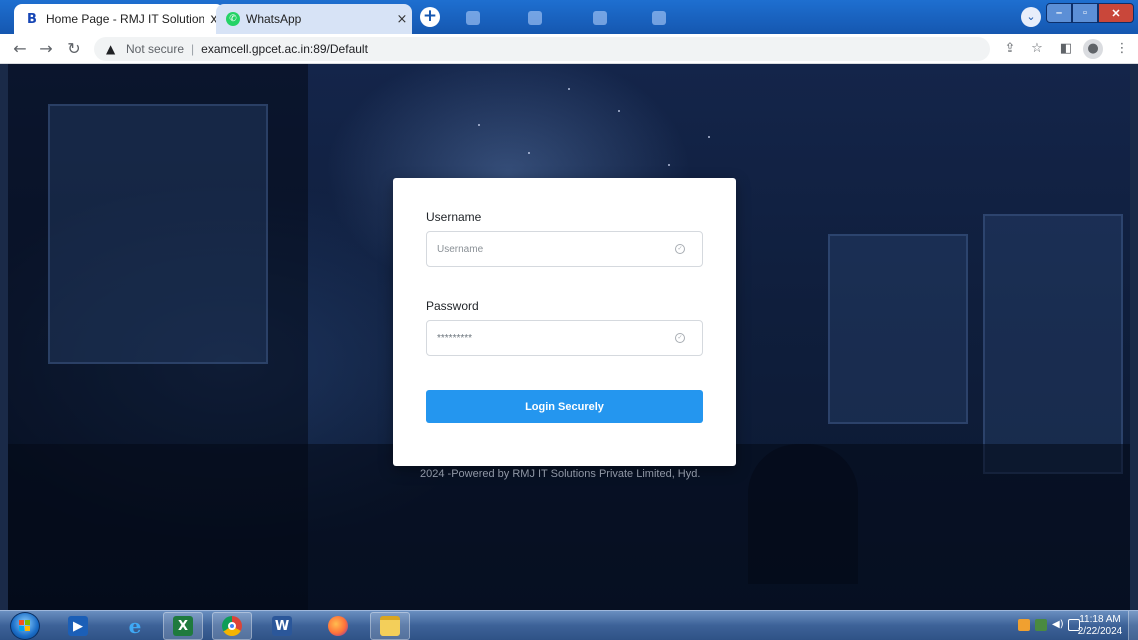 Image resolution: width=1138 pixels, height=640 pixels. Describe the element at coordinates (1037, 49) in the screenshot. I see `bookmark-star-icon: ☆` at that location.